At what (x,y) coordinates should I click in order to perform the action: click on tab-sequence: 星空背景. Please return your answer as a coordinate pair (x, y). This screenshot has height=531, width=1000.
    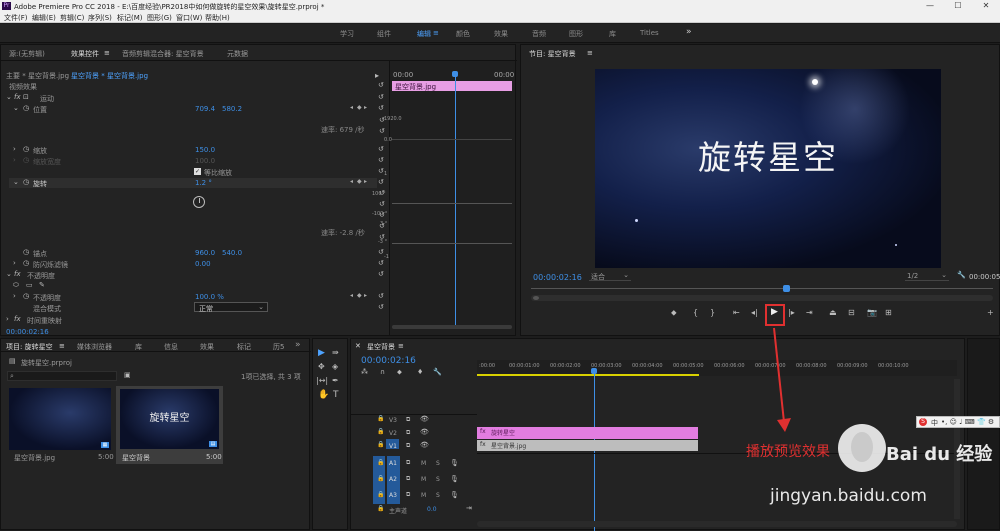
    Looking at the image, I should click on (381, 347).